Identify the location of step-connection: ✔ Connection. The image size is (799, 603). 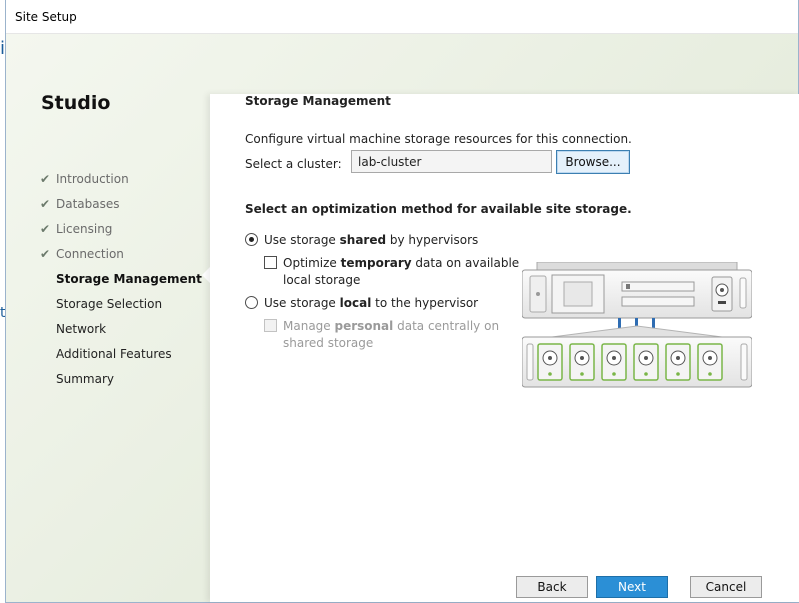
(121, 253).